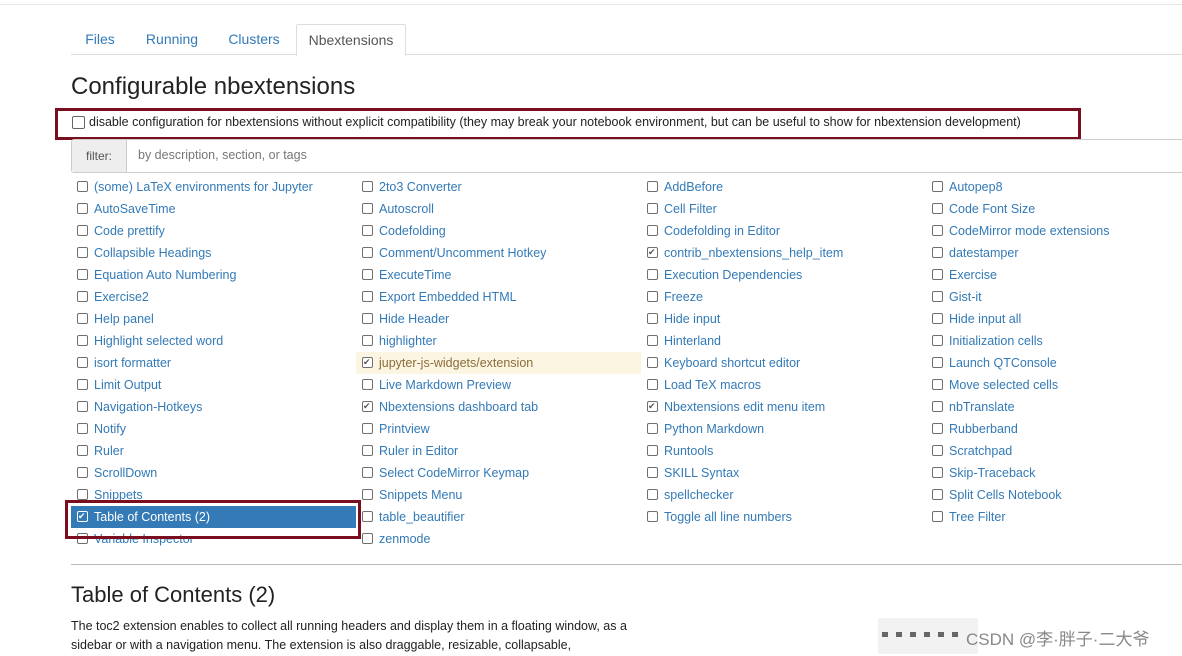  Describe the element at coordinates (1054, 341) in the screenshot. I see `extension-item: Initialization cells` at that location.